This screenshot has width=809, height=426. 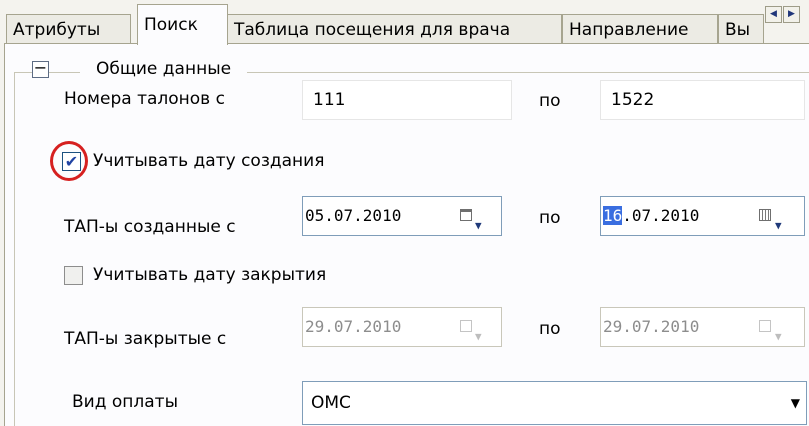 I want to click on created-to-selected-day: 16, so click(x=613, y=215).